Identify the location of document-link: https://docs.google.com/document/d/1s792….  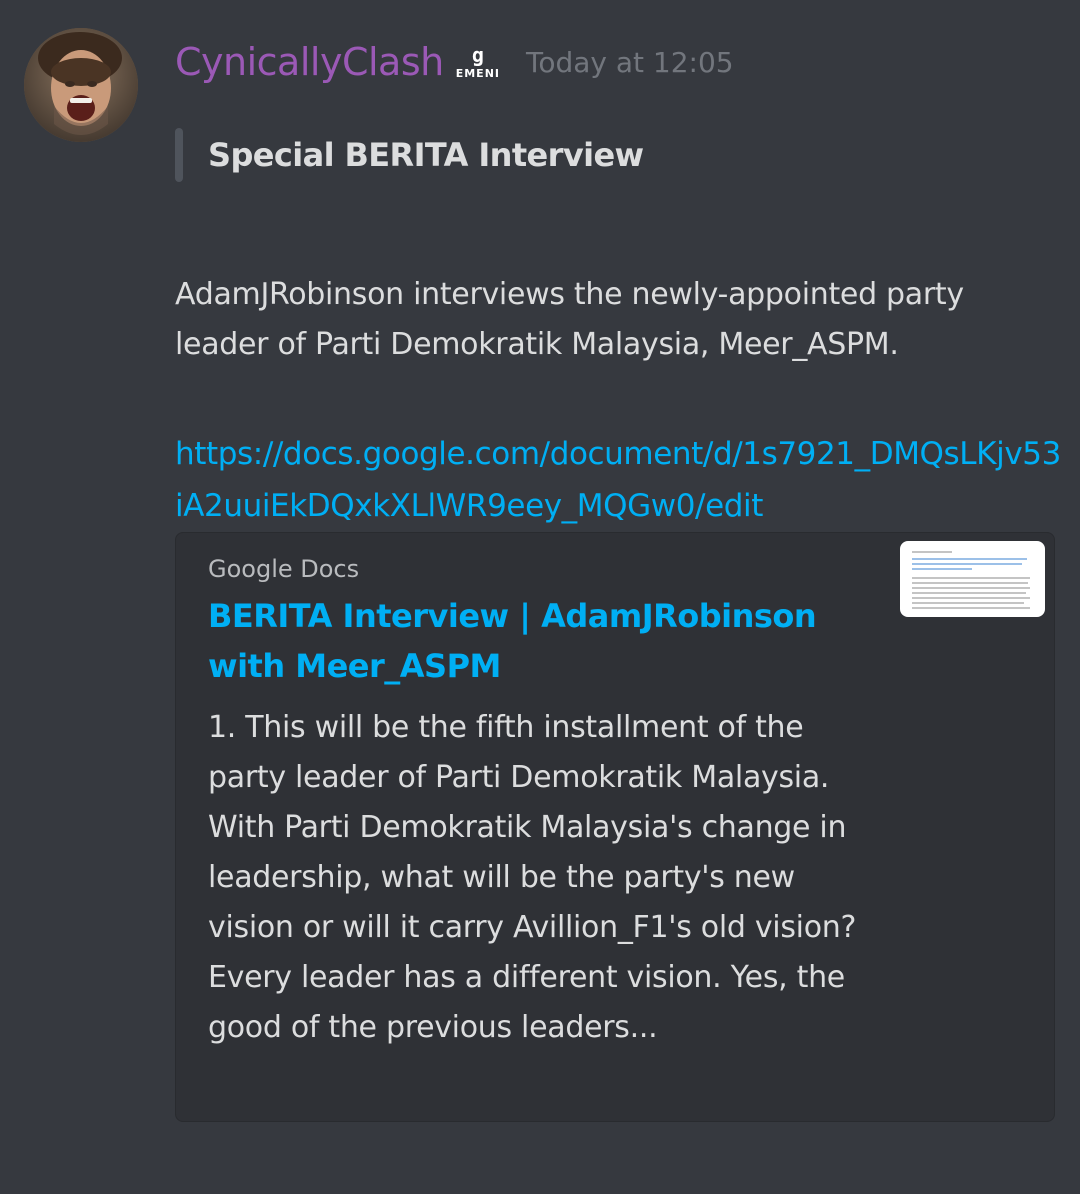
(620, 480).